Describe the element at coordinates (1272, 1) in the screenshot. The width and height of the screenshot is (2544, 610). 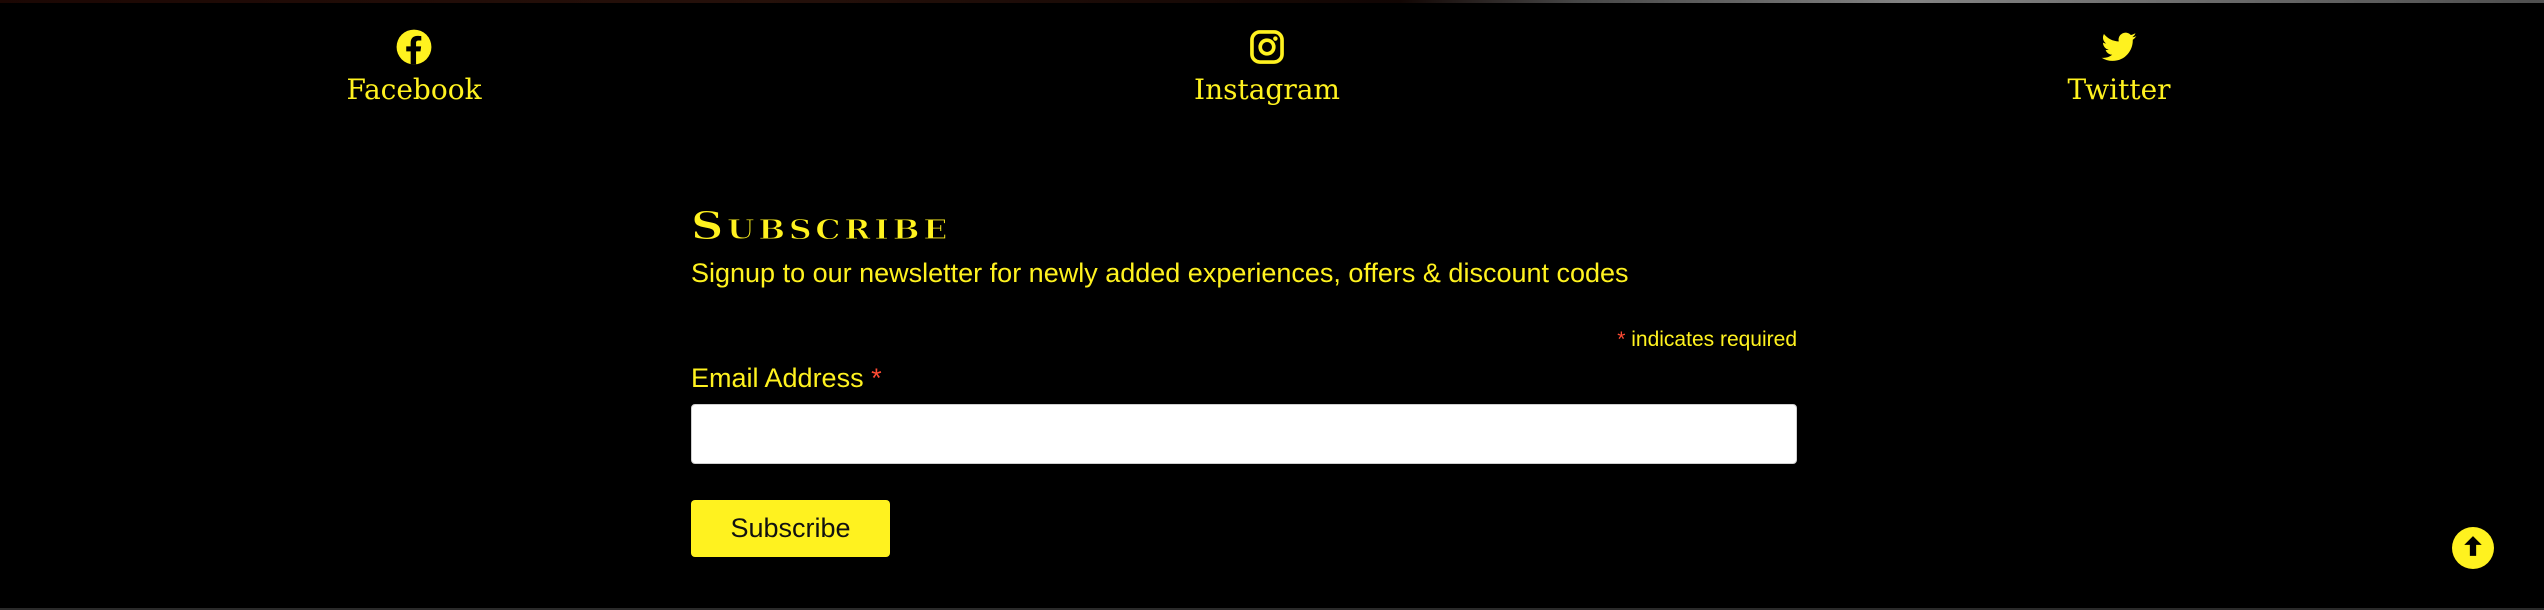
I see `page-top-edge` at that location.